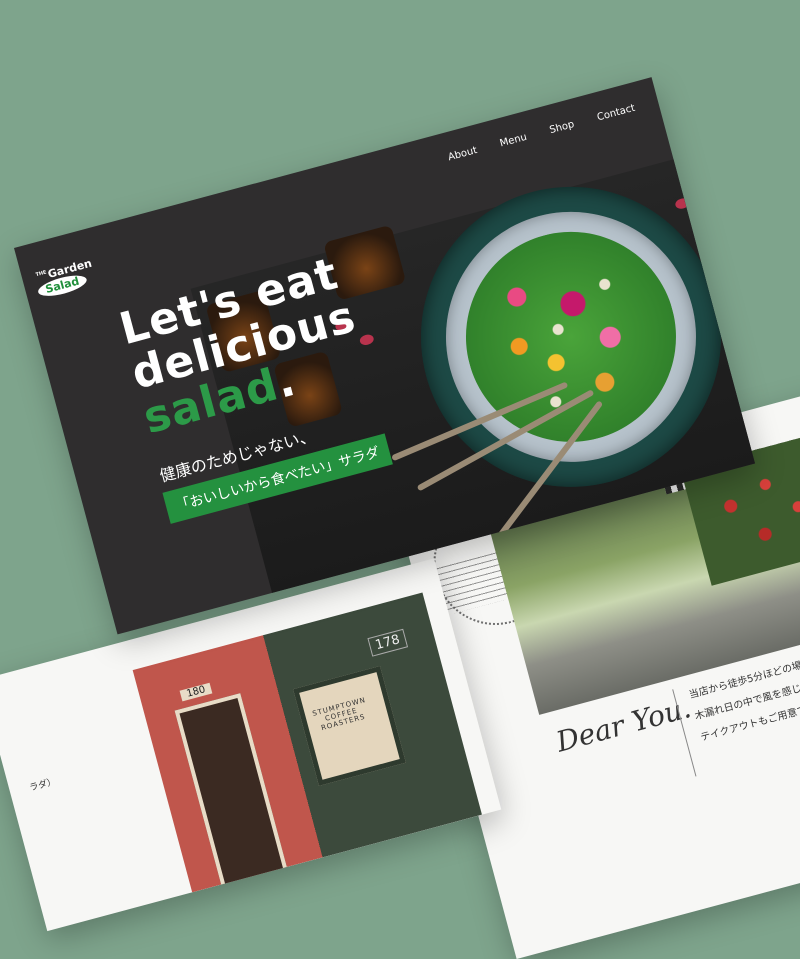 The height and width of the screenshot is (959, 800). Describe the element at coordinates (307, 742) in the screenshot. I see `storefront-photo: 180 178 STUMPTOWN COFFEE ROASTERS` at that location.